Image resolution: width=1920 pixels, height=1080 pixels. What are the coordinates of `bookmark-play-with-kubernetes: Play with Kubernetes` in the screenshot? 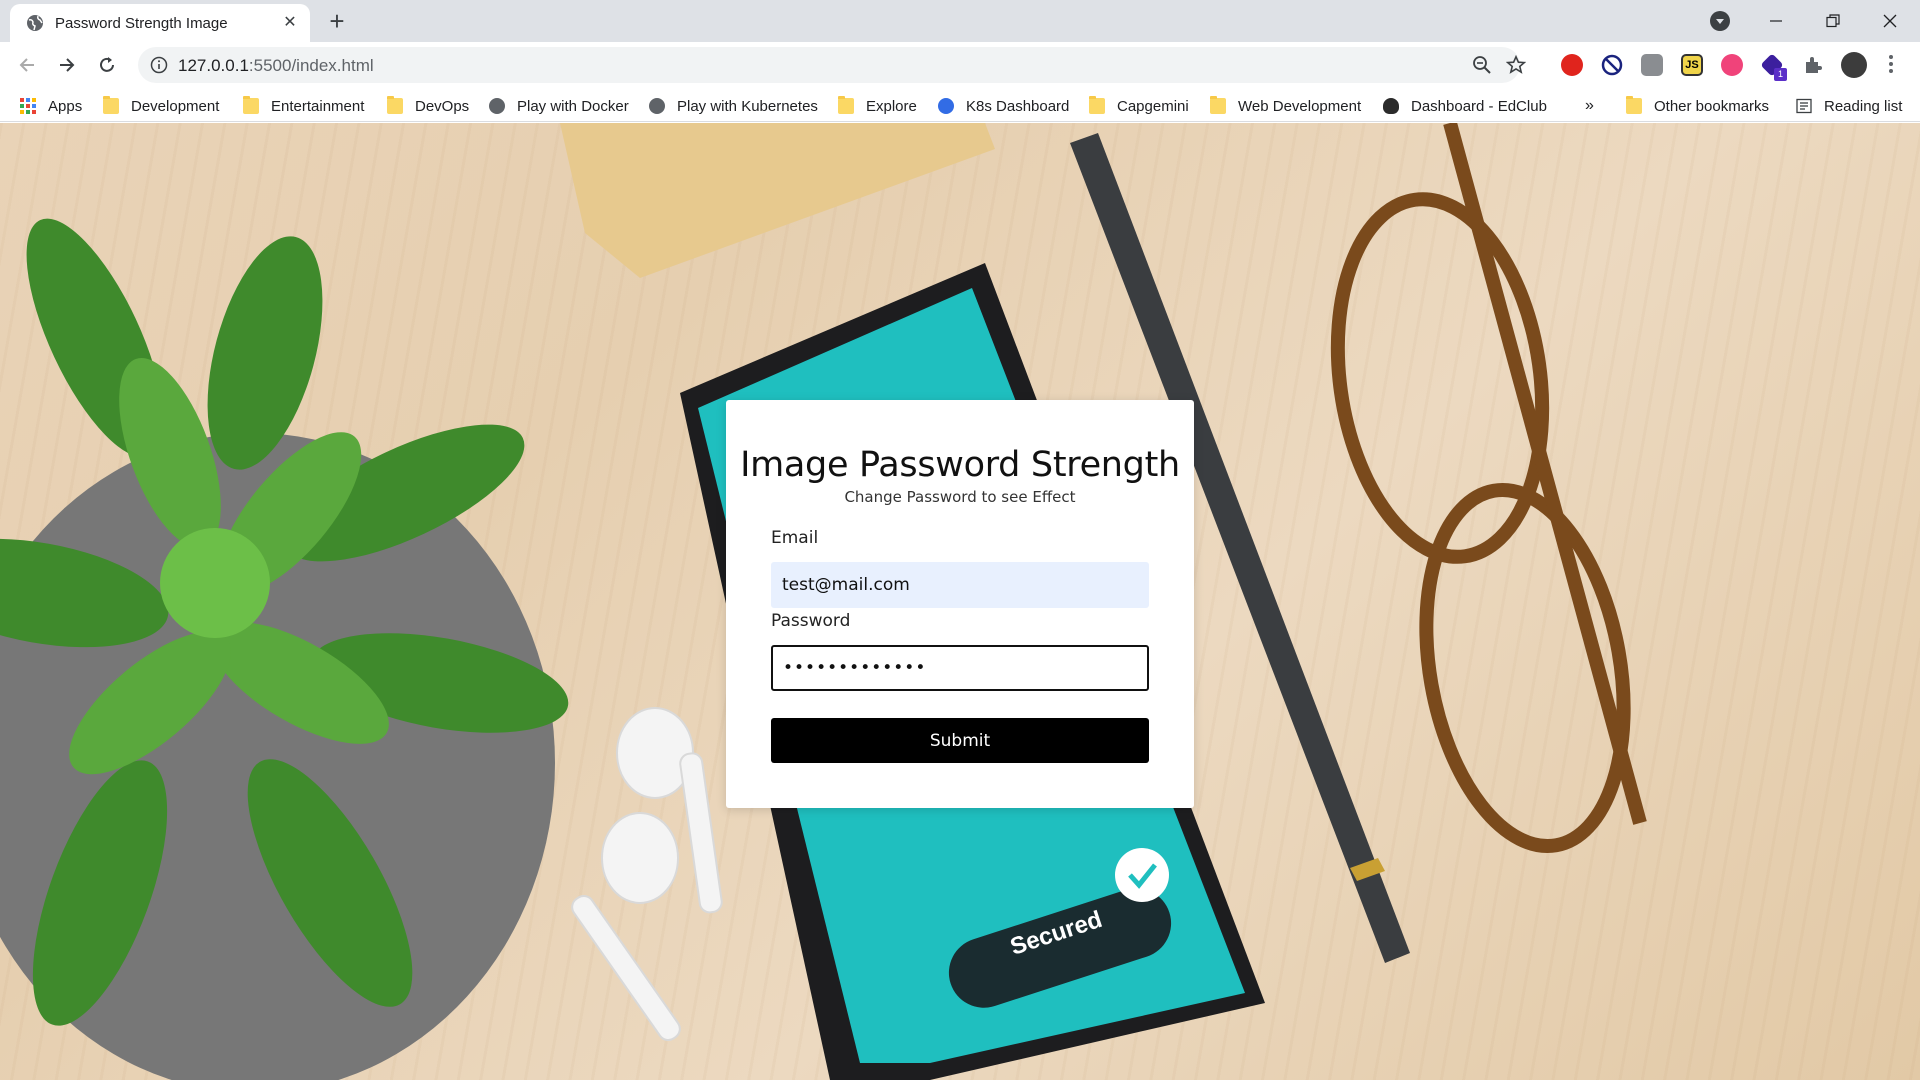 It's located at (733, 106).